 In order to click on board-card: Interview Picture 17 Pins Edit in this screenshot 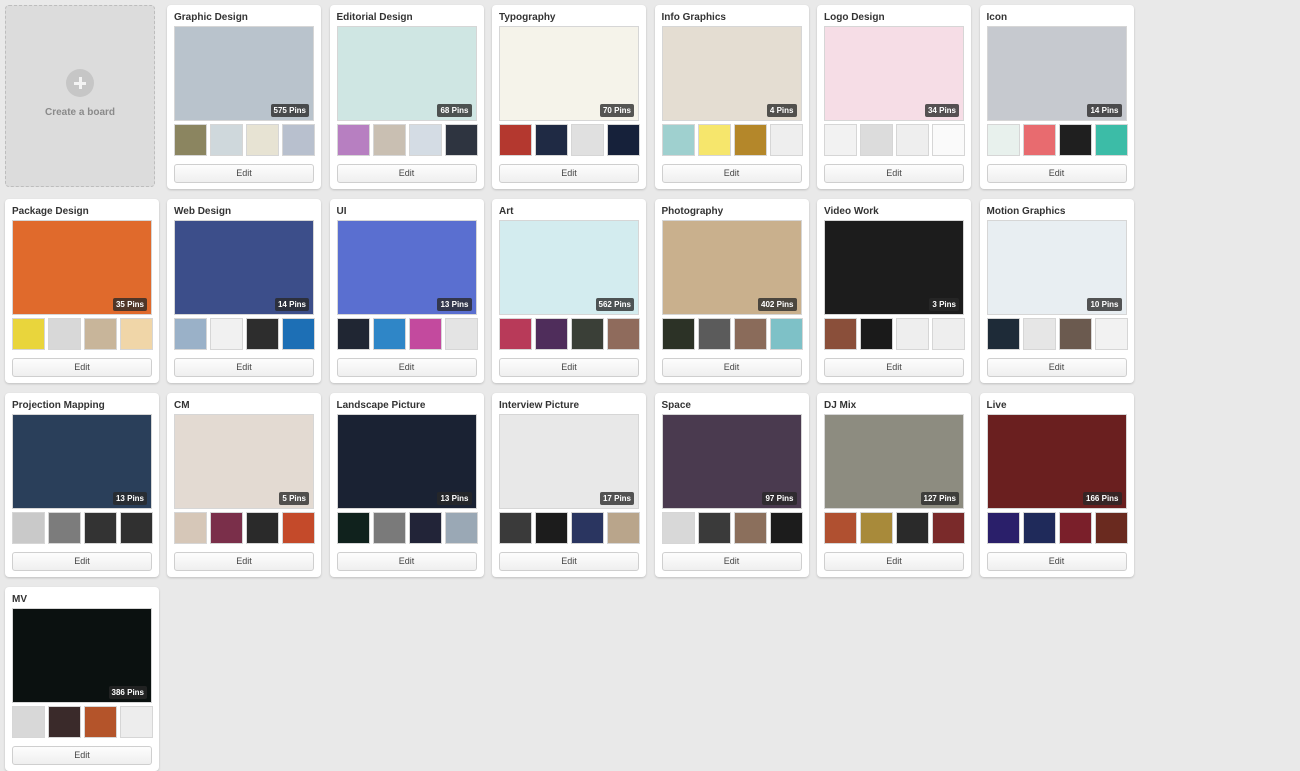, I will do `click(569, 485)`.